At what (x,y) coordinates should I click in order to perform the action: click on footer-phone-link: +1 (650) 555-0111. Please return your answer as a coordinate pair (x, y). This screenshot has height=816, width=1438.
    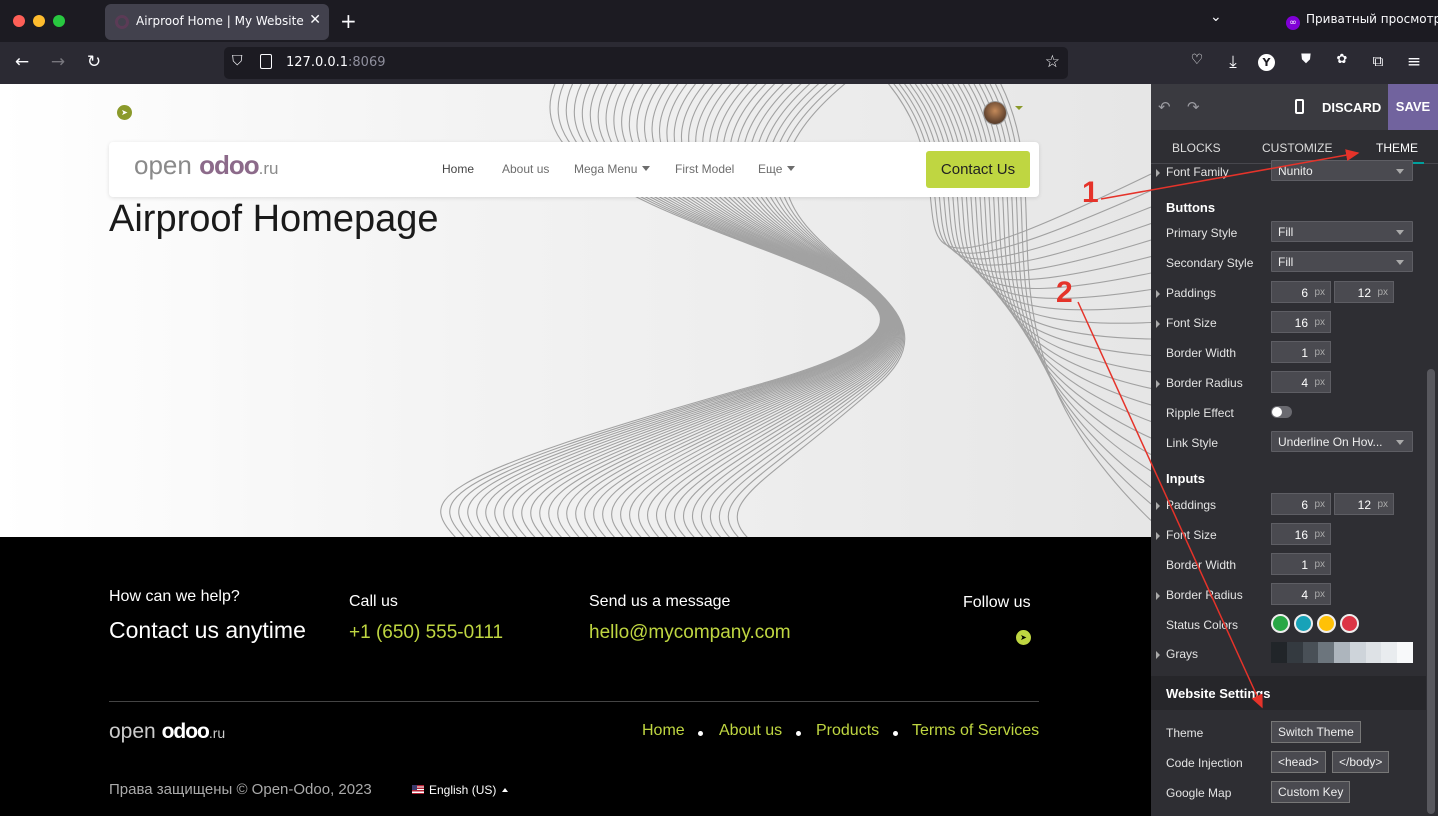
    Looking at the image, I should click on (426, 633).